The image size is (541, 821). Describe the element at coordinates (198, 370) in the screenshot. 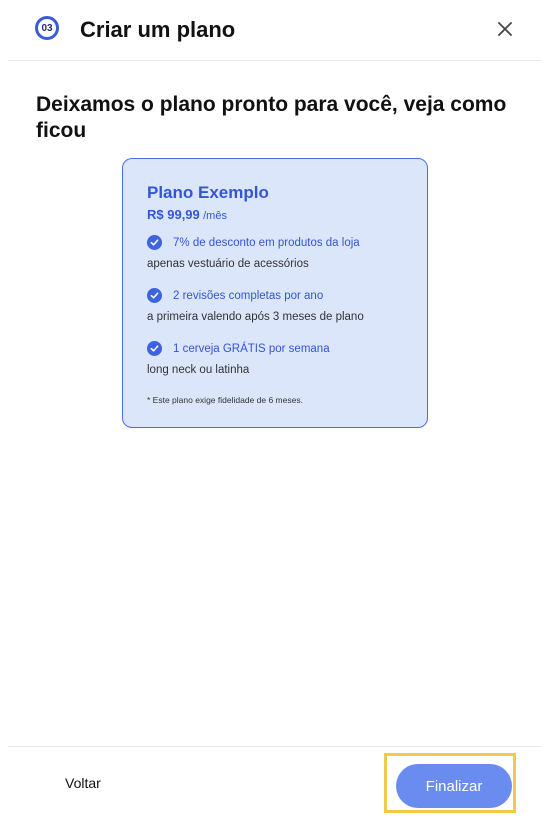

I see `plan-feature-description: long neck ou latinha` at that location.